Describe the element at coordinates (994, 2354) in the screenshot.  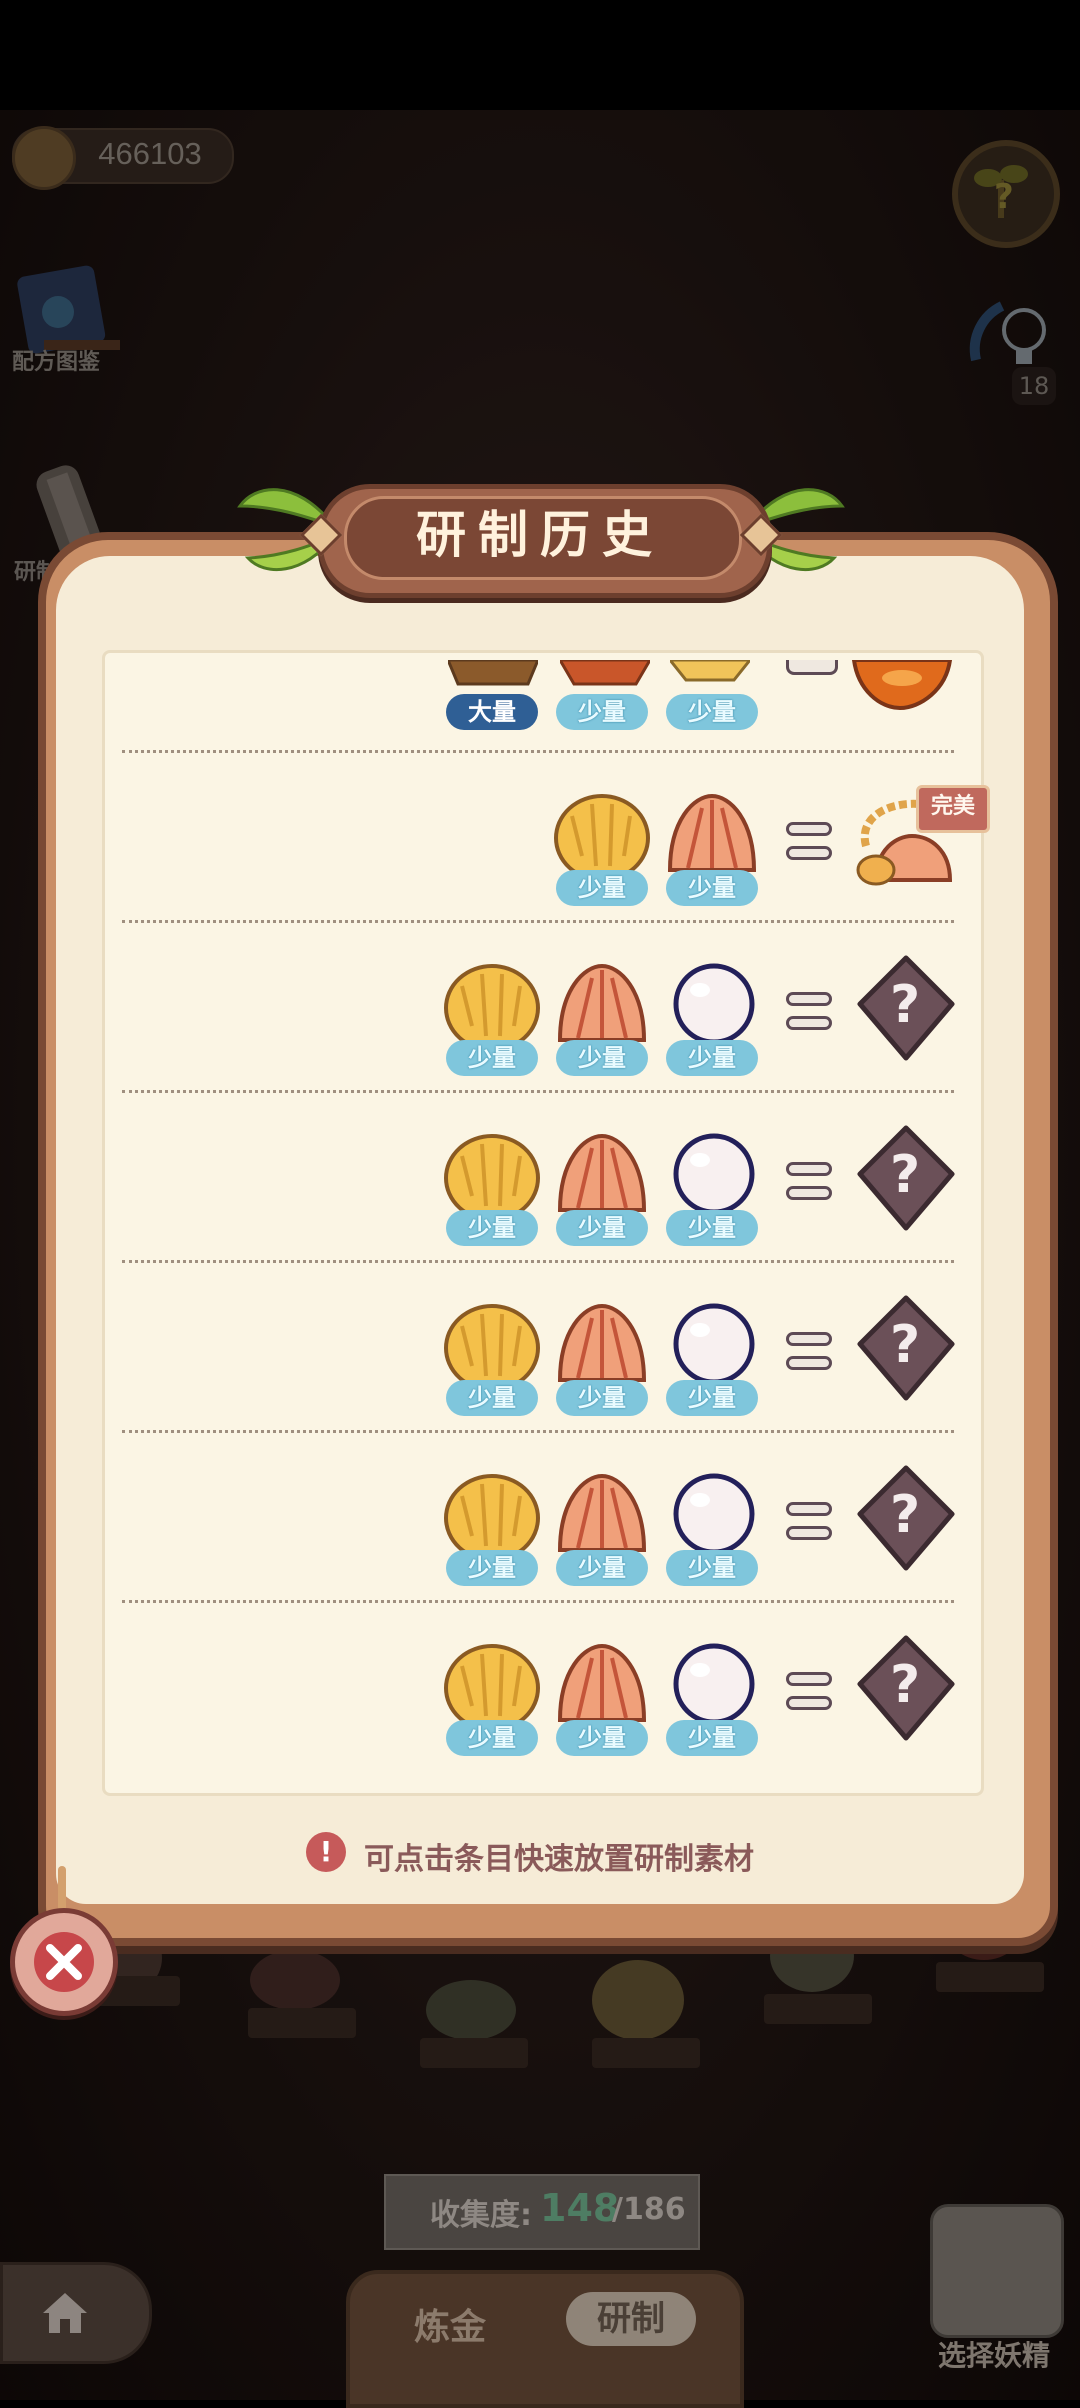
I see `select-fairy-label: 选择妖精` at that location.